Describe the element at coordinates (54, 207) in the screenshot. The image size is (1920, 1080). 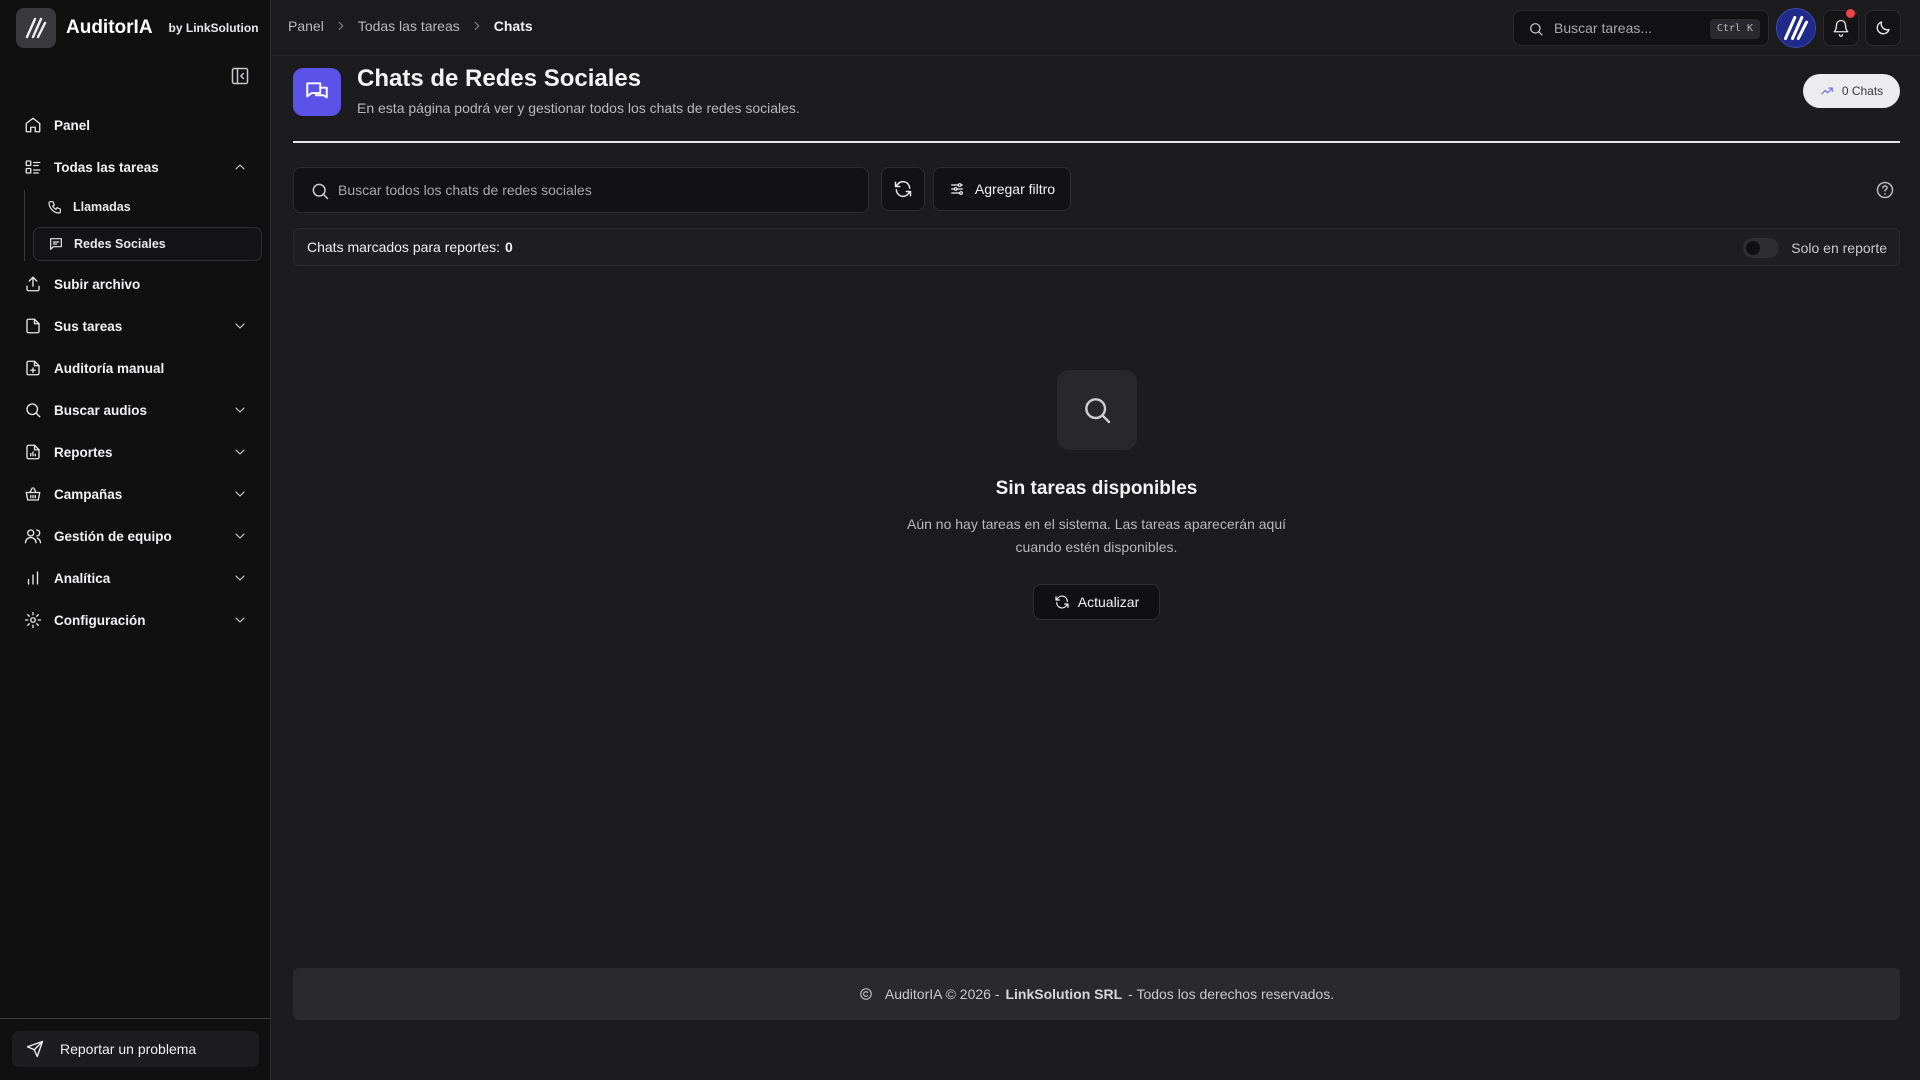
I see `phone-icon` at that location.